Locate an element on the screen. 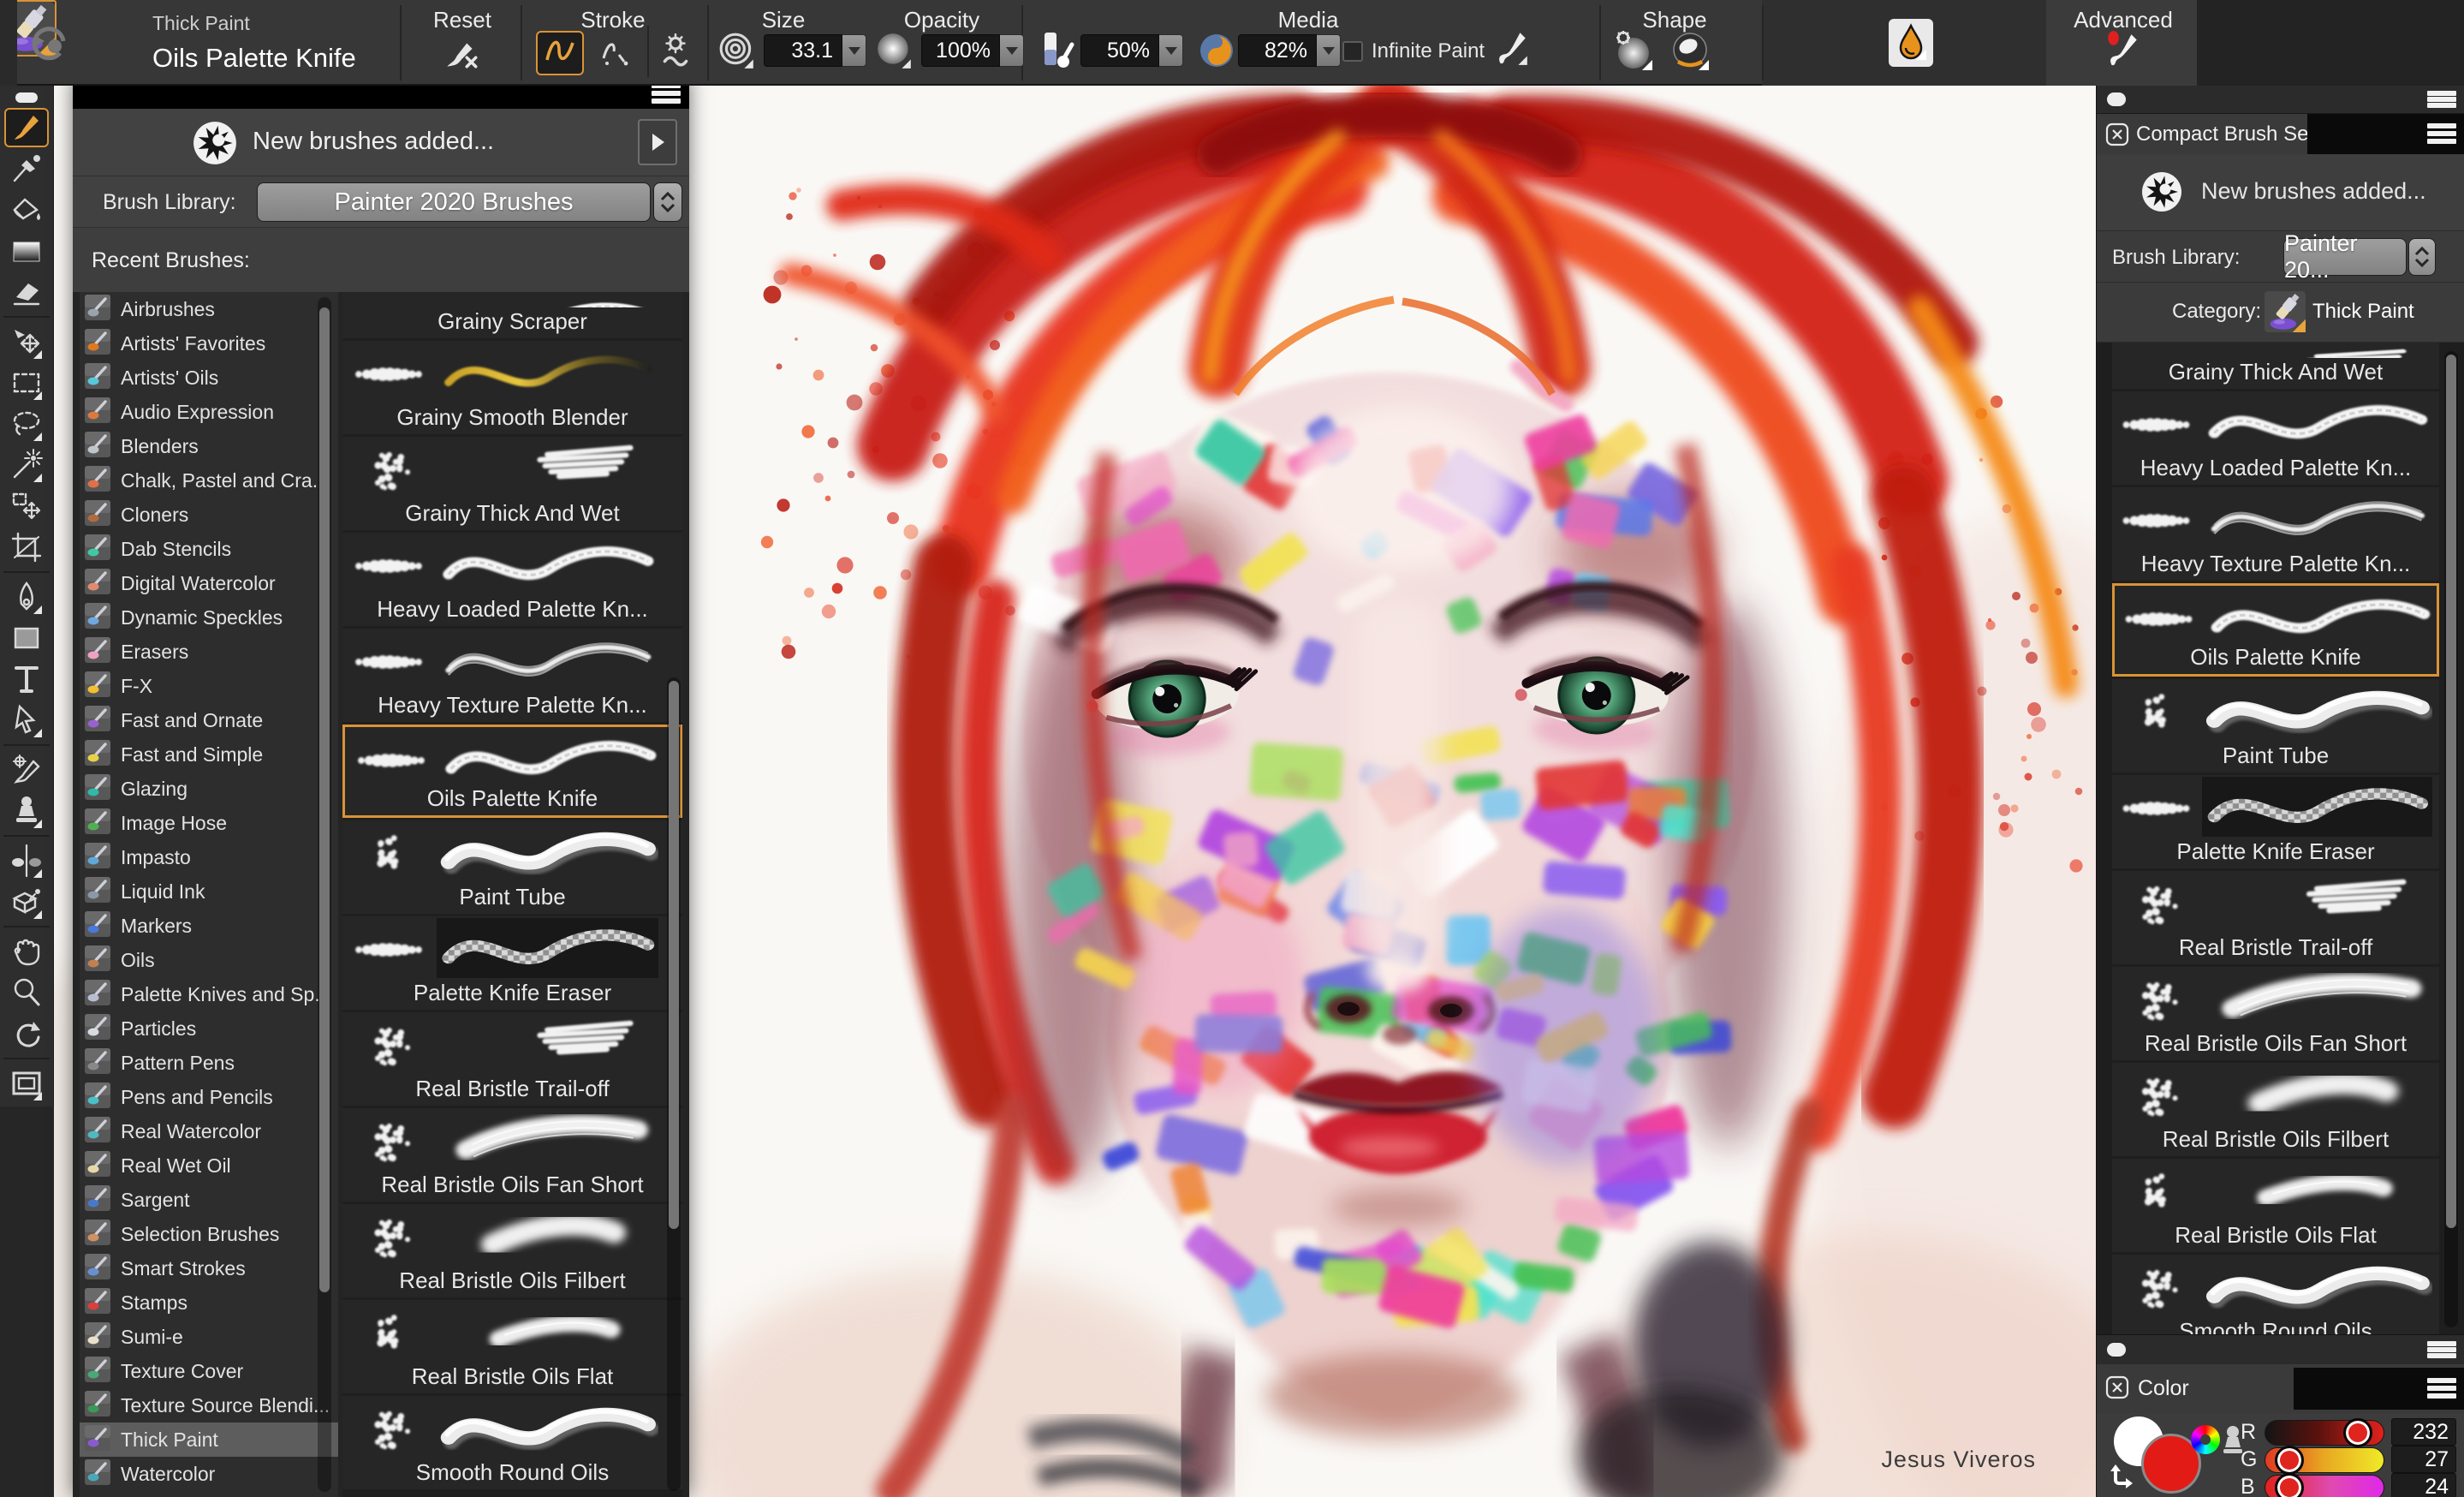 The image size is (2464, 1497). brush-variant-grainy-smooth-blender: Grainy Smooth Blender is located at coordinates (512, 387).